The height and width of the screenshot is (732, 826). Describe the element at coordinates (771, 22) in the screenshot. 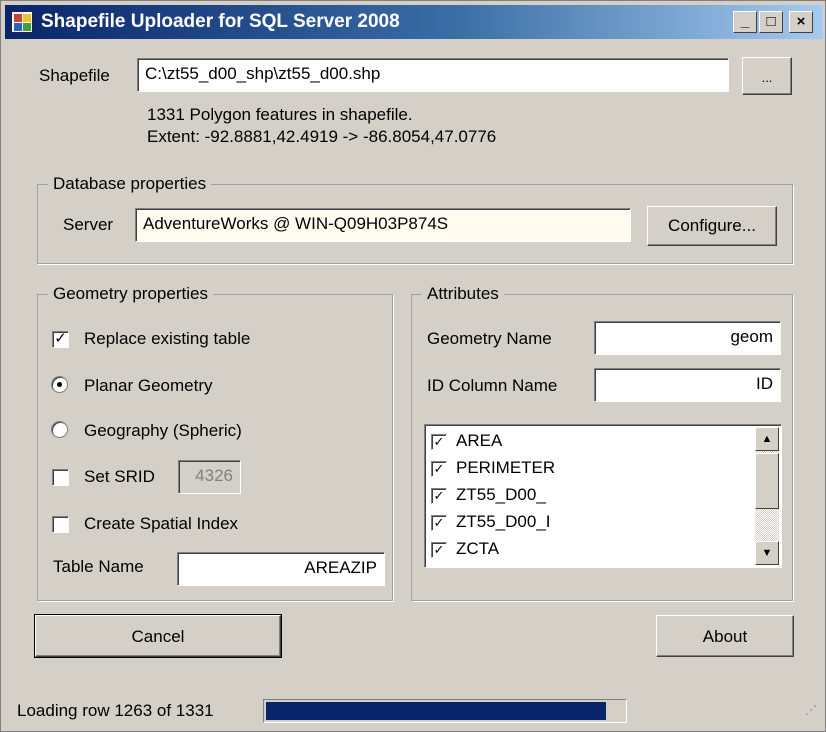

I see `maximize-button: □` at that location.